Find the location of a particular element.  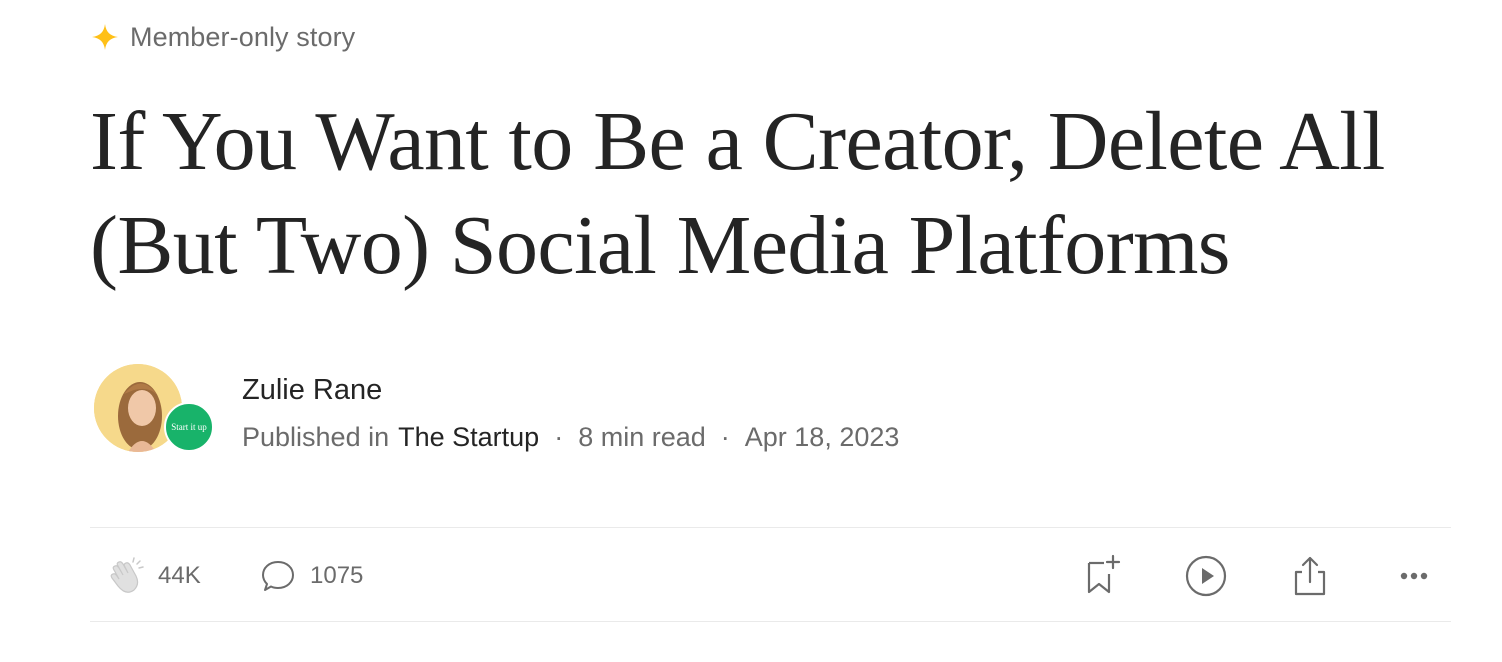

response-count: 1075 is located at coordinates (337, 575).